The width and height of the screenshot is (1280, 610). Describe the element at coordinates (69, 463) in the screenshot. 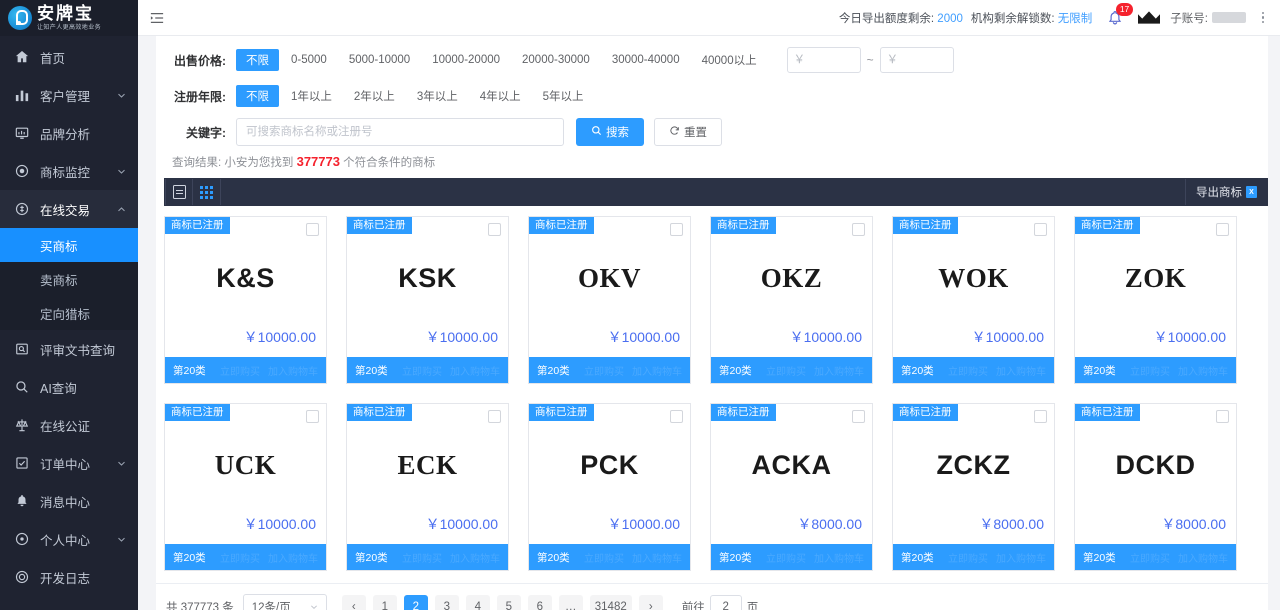

I see `sidebar-item-order-center: 订单中心` at that location.